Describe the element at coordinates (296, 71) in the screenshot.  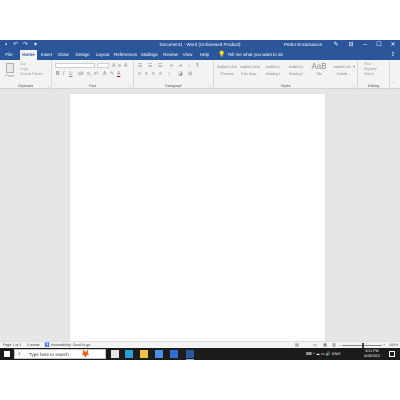
I see `style-heading-2: AaBbCc Heading 2` at that location.